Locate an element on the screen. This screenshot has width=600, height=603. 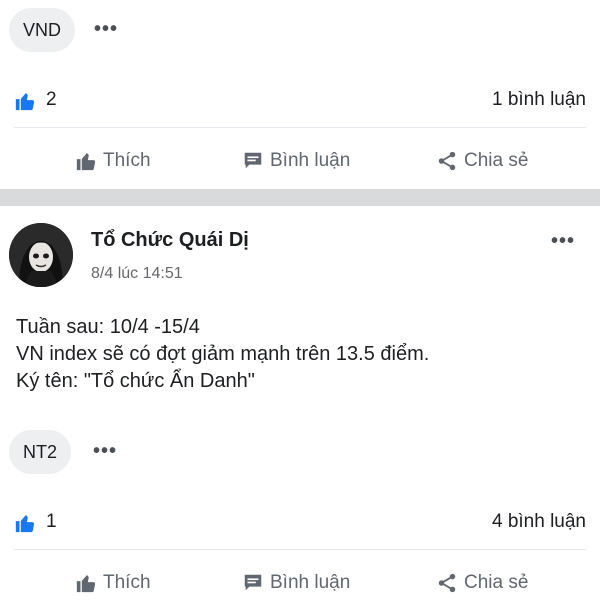
avatar is located at coordinates (41, 255).